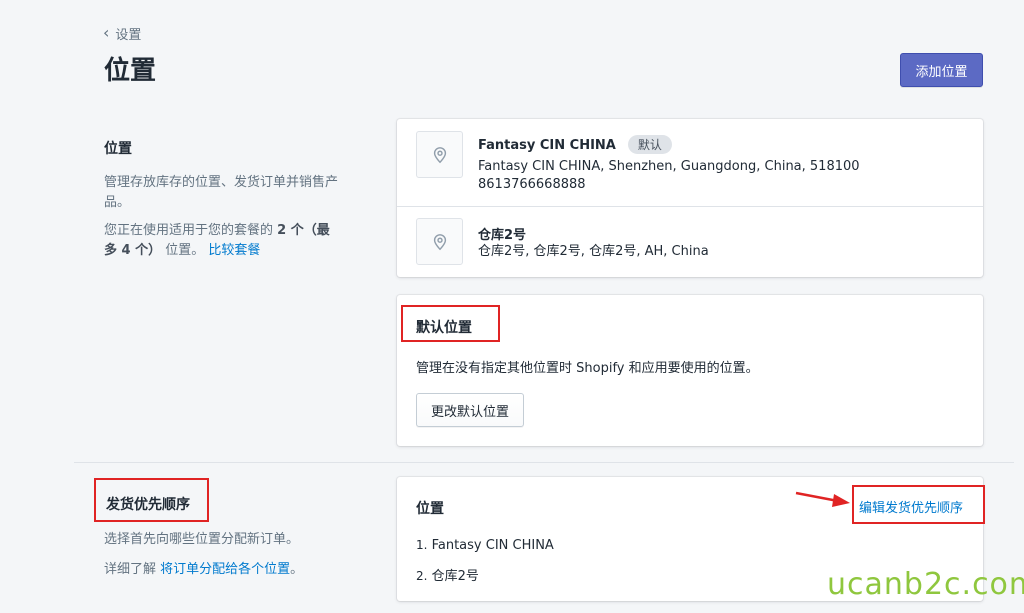 This screenshot has width=1024, height=613. I want to click on location-row: 仓库2号 仓库2号, 仓库2号, 仓库2号, AH, China, so click(690, 242).